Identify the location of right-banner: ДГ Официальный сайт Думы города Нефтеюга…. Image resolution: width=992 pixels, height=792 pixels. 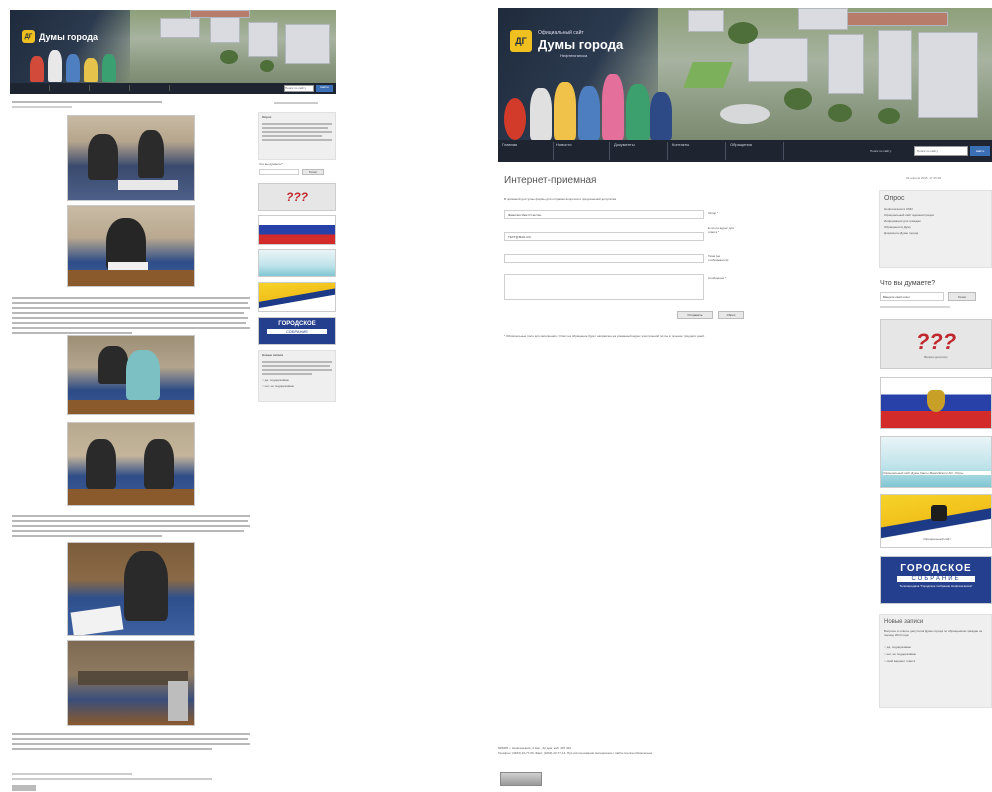
(745, 74).